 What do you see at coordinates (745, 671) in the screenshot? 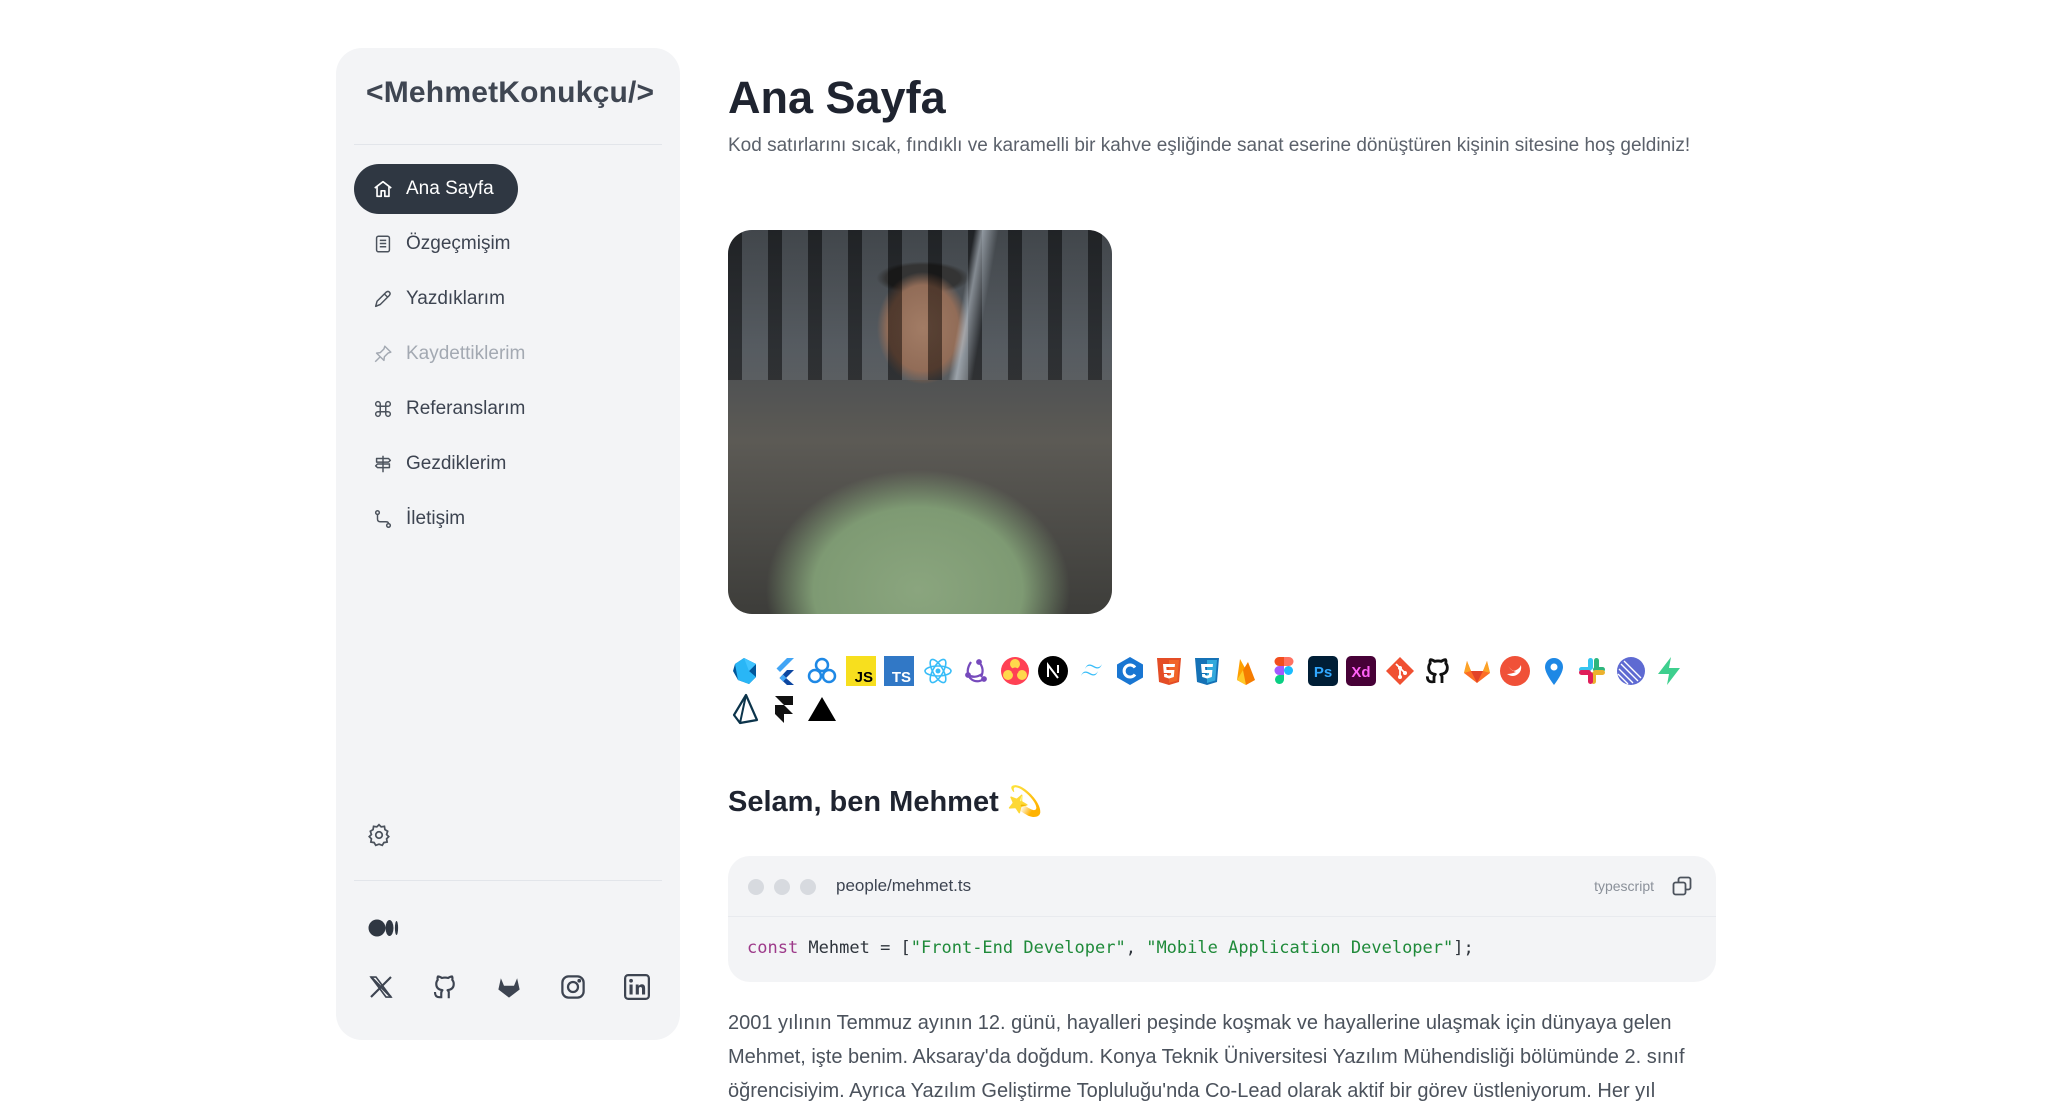
I see `dart-icon` at bounding box center [745, 671].